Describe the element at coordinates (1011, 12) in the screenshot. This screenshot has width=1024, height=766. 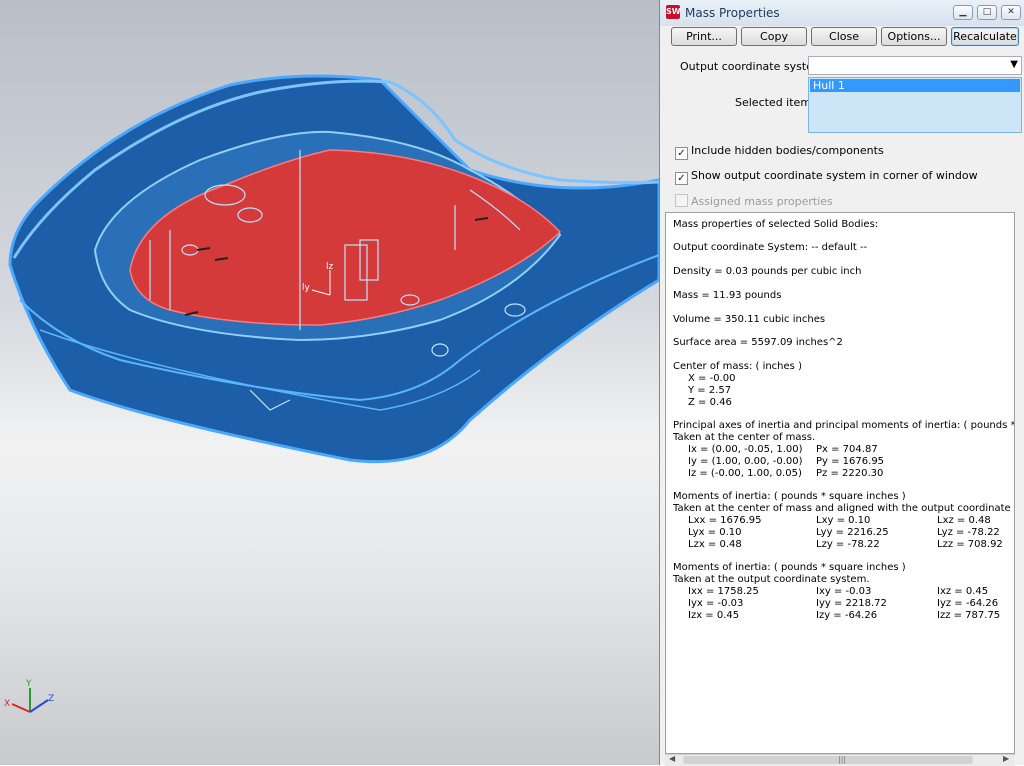
I see `close-window-button: ✕` at that location.